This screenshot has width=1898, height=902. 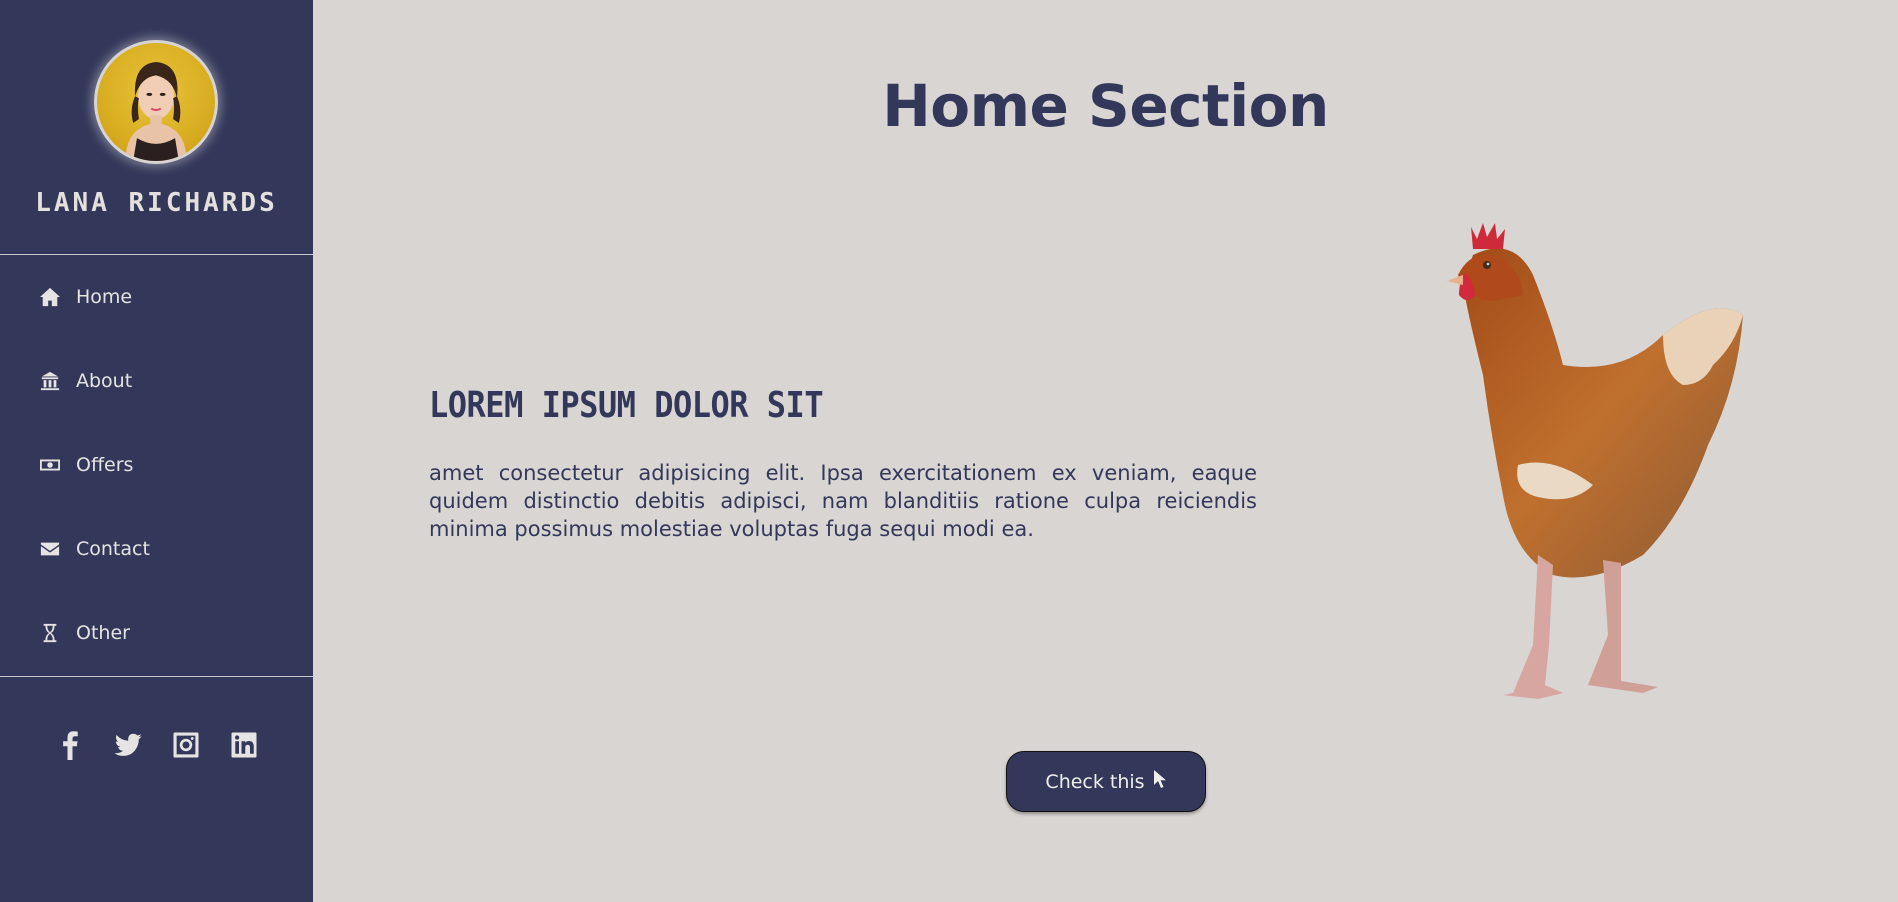 I want to click on sidebar-item-label: Home, so click(x=104, y=297).